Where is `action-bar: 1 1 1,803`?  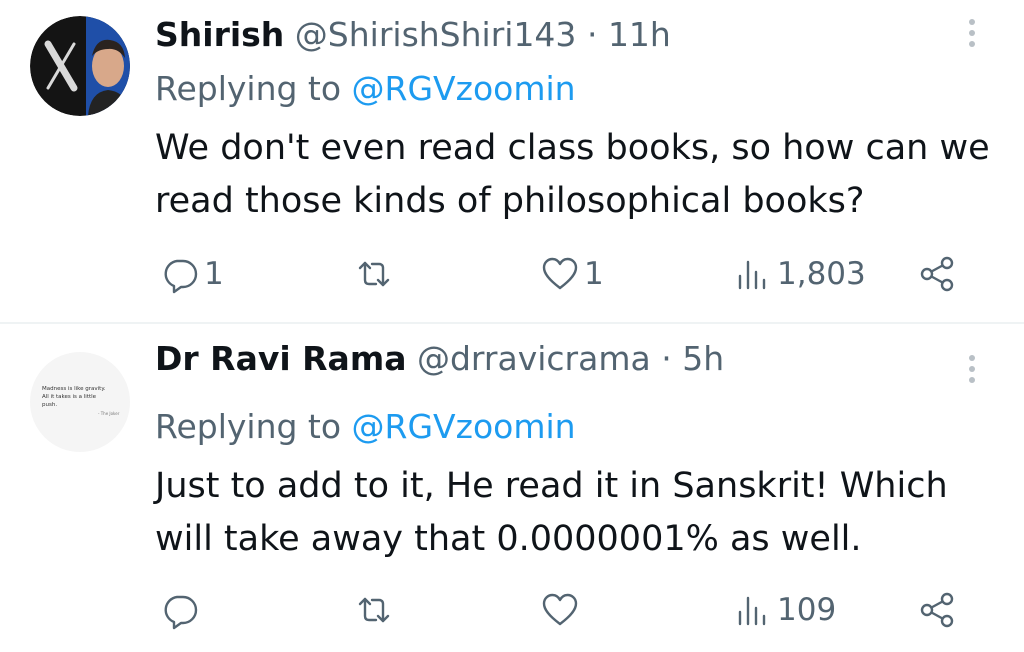 action-bar: 1 1 1,803 is located at coordinates (512, 274).